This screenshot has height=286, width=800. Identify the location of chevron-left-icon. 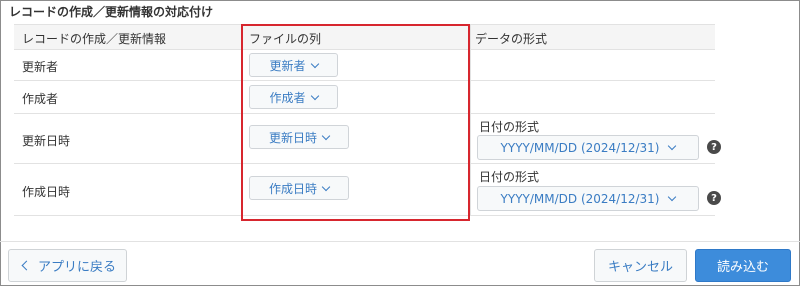
(26, 265).